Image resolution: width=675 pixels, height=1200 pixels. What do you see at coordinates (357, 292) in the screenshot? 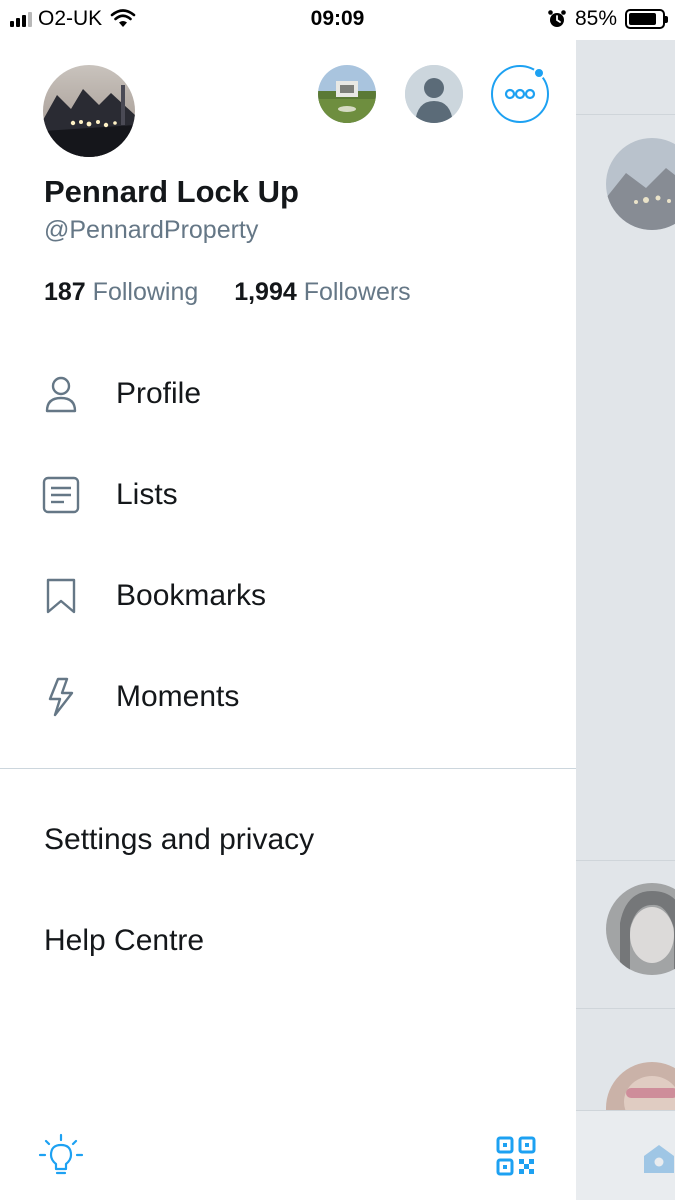
I see `followers-label: Followers` at bounding box center [357, 292].